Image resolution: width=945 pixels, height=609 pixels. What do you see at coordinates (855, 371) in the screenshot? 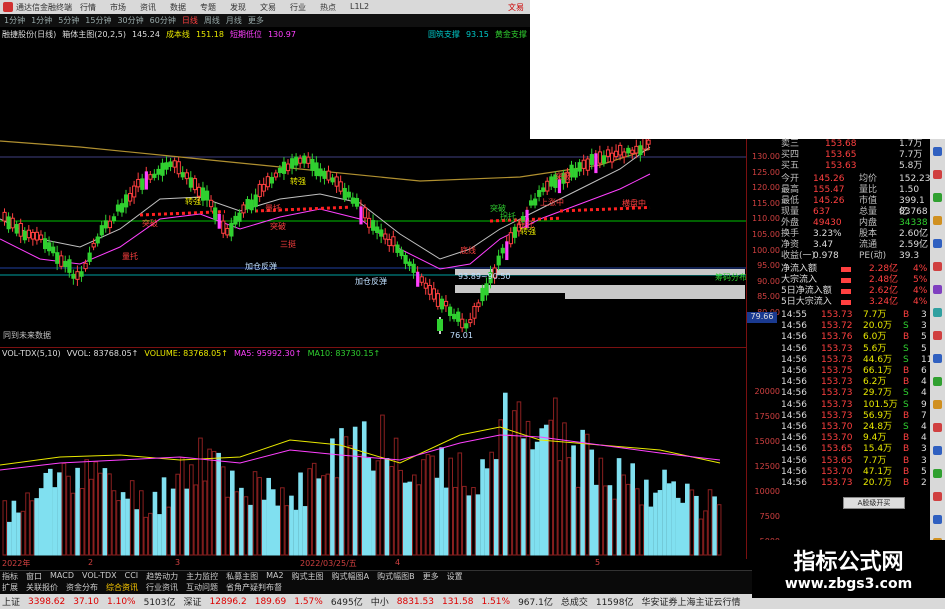
I see `tick-row: 14:56 153.75 66.1万 B 6` at bounding box center [855, 371].